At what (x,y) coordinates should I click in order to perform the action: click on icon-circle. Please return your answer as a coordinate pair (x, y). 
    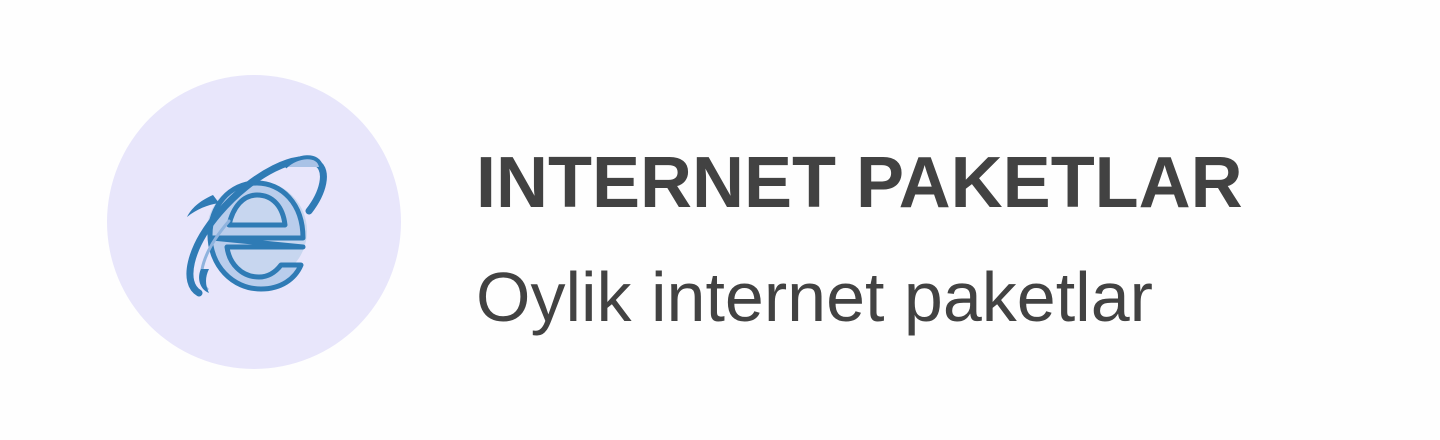
    Looking at the image, I should click on (254, 222).